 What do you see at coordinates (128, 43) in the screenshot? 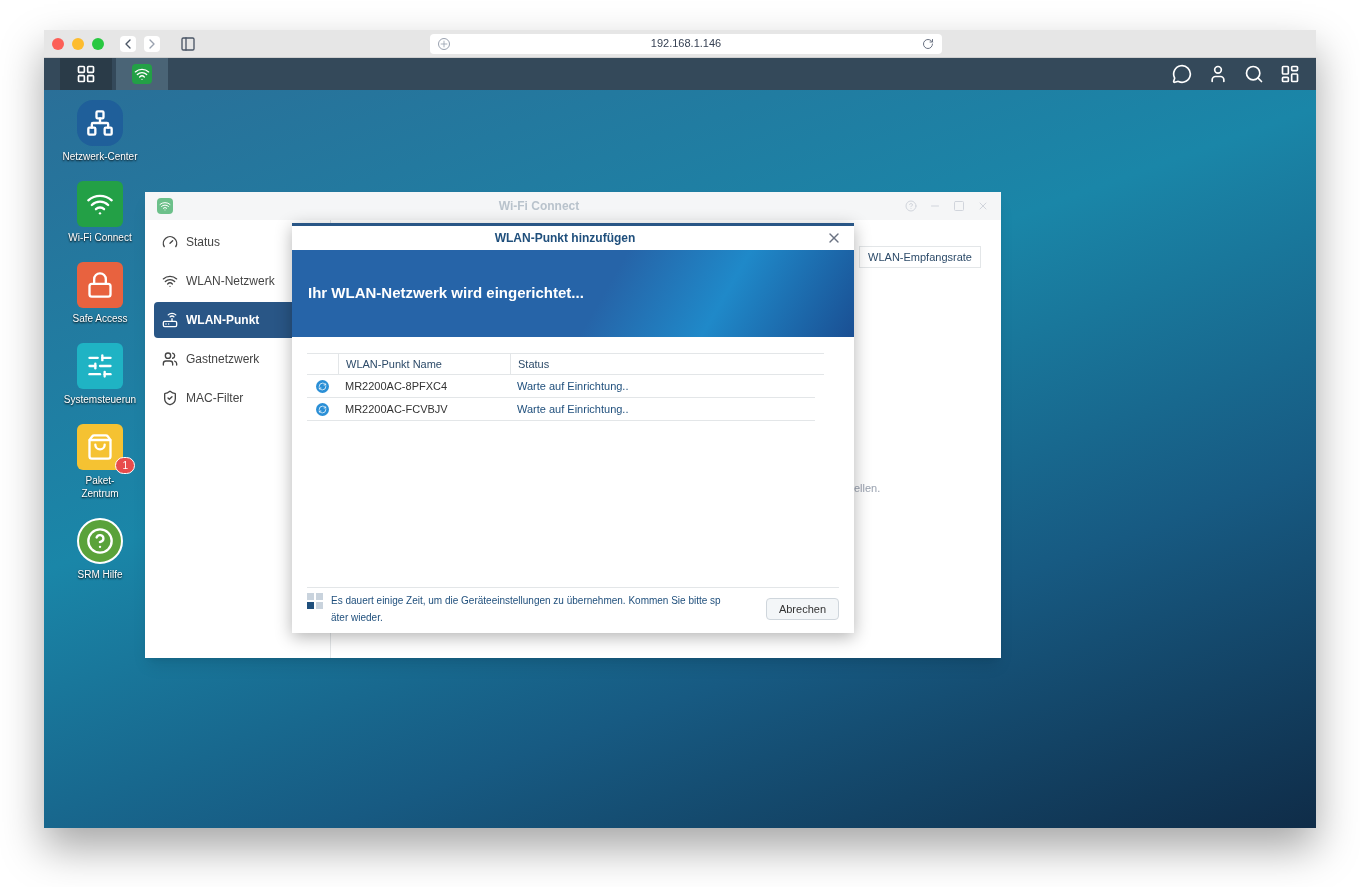
I see `back-icon` at bounding box center [128, 43].